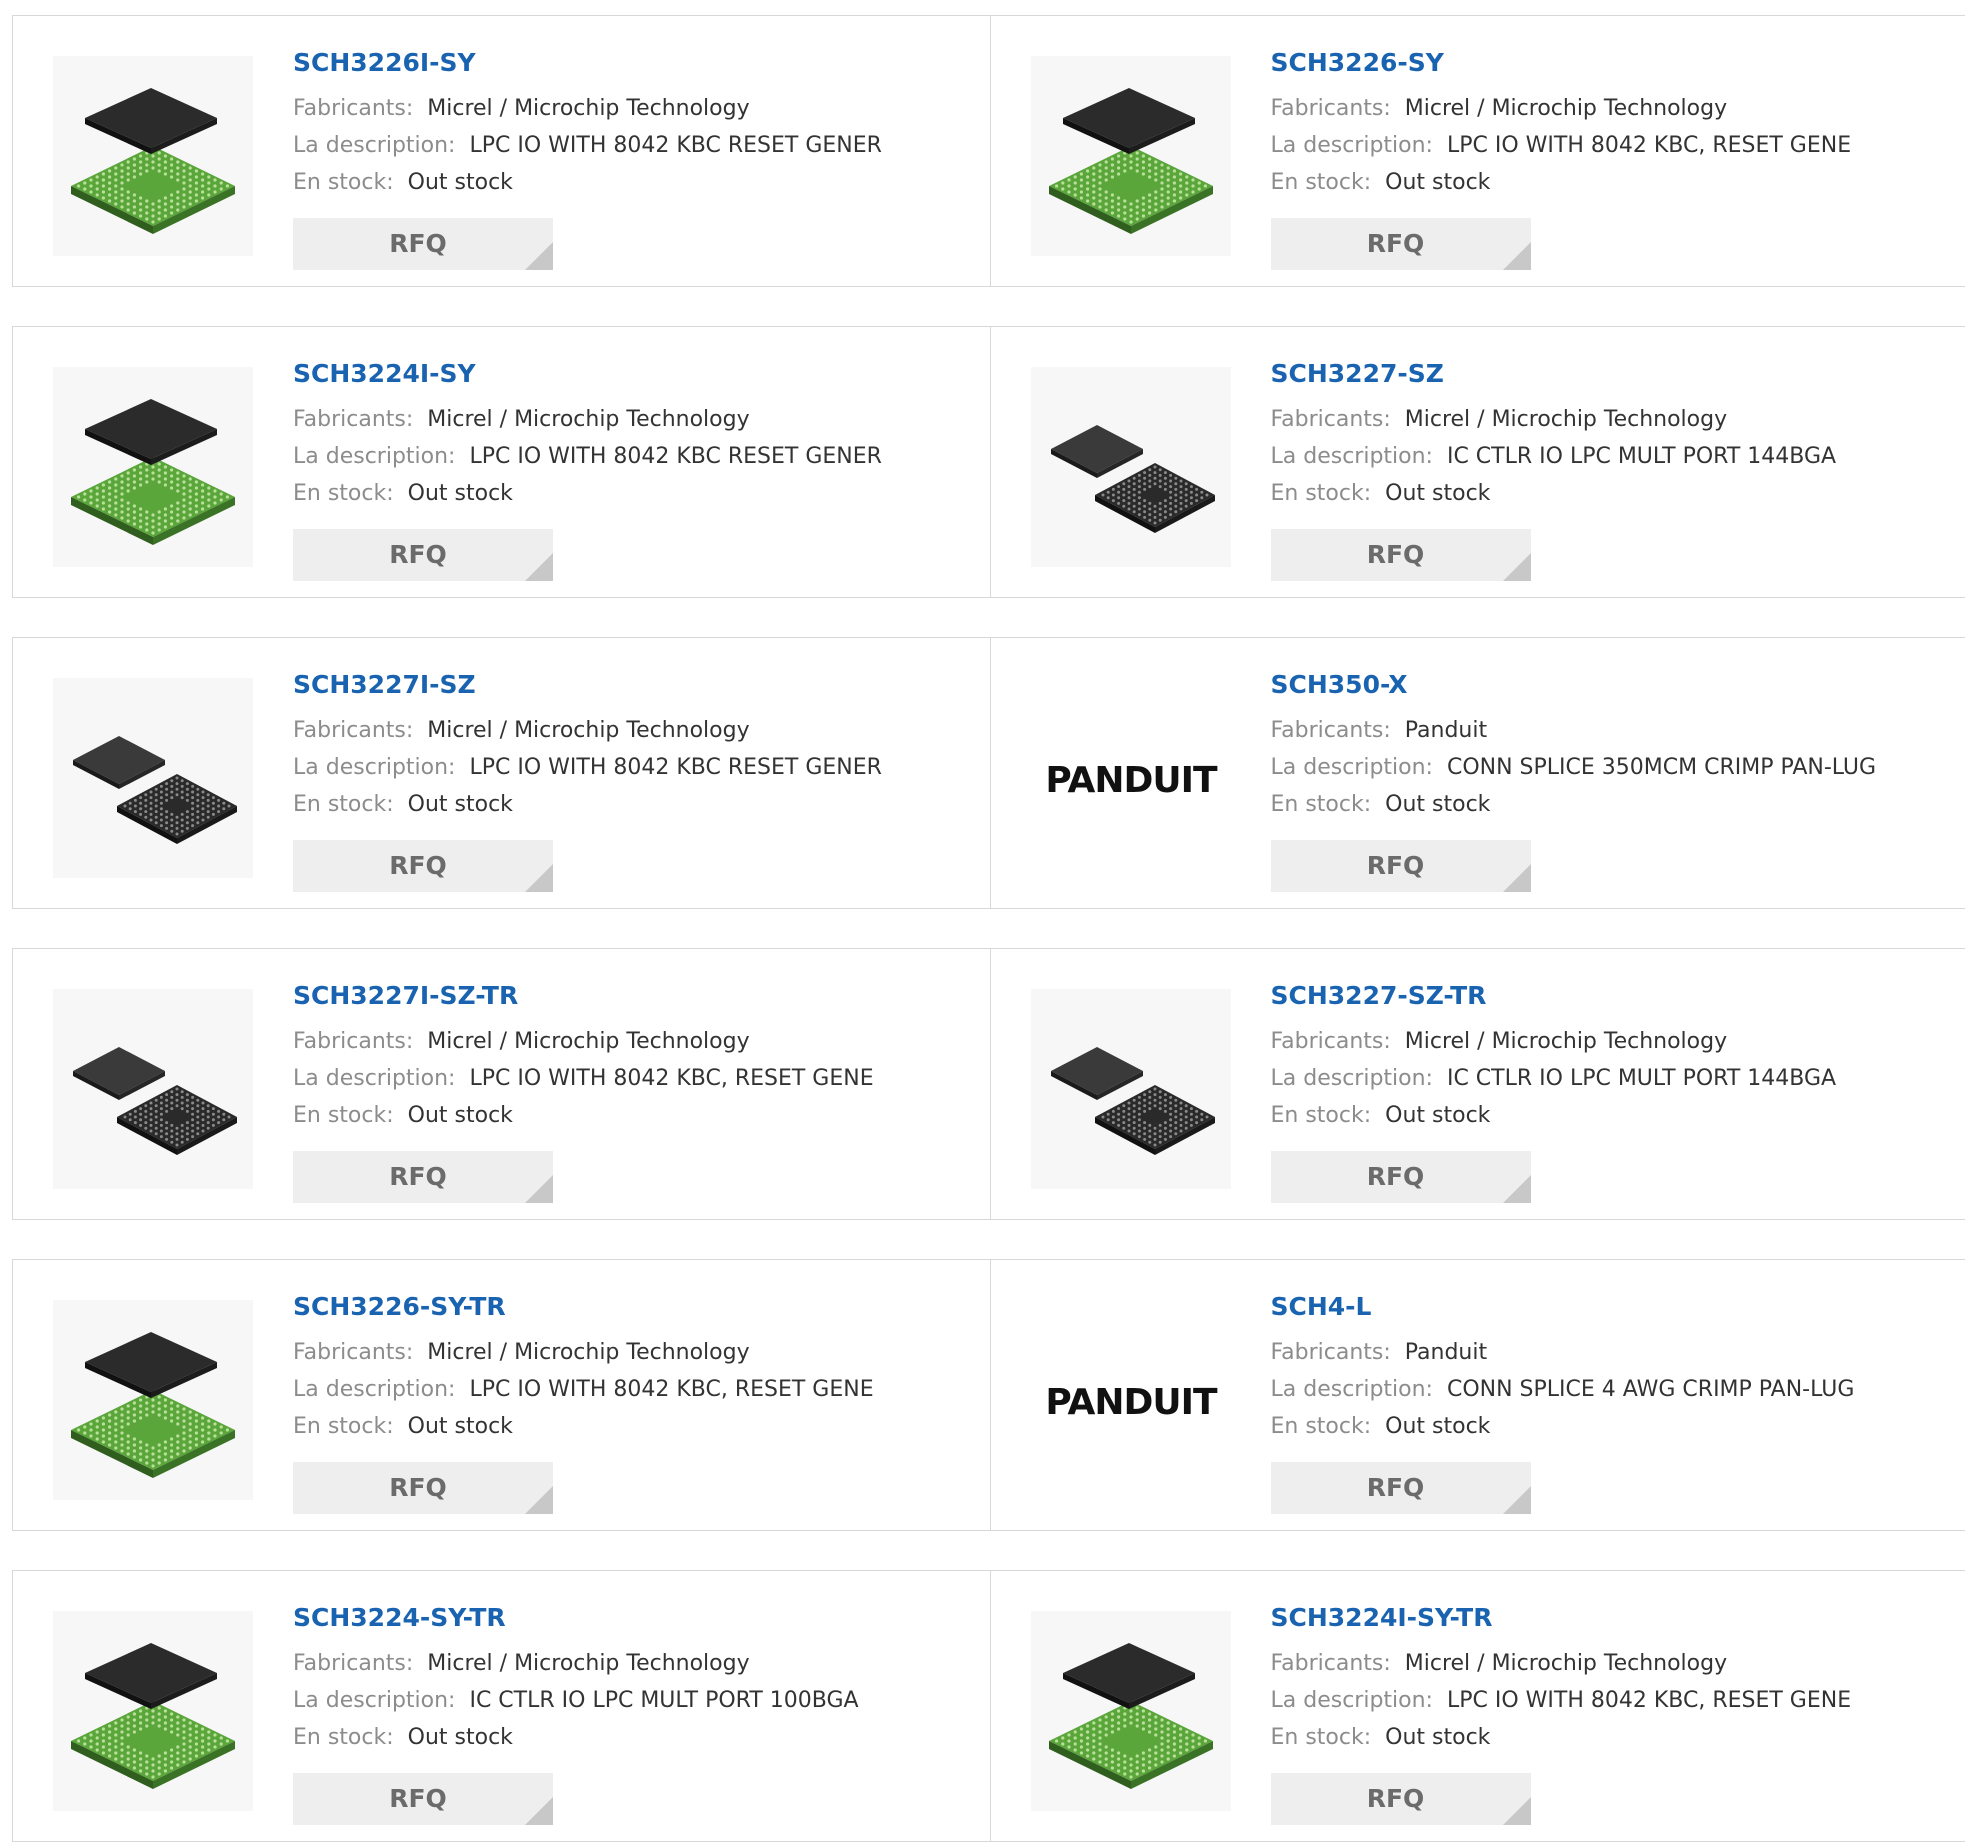  What do you see at coordinates (374, 767) in the screenshot?
I see `description-label: La description:` at bounding box center [374, 767].